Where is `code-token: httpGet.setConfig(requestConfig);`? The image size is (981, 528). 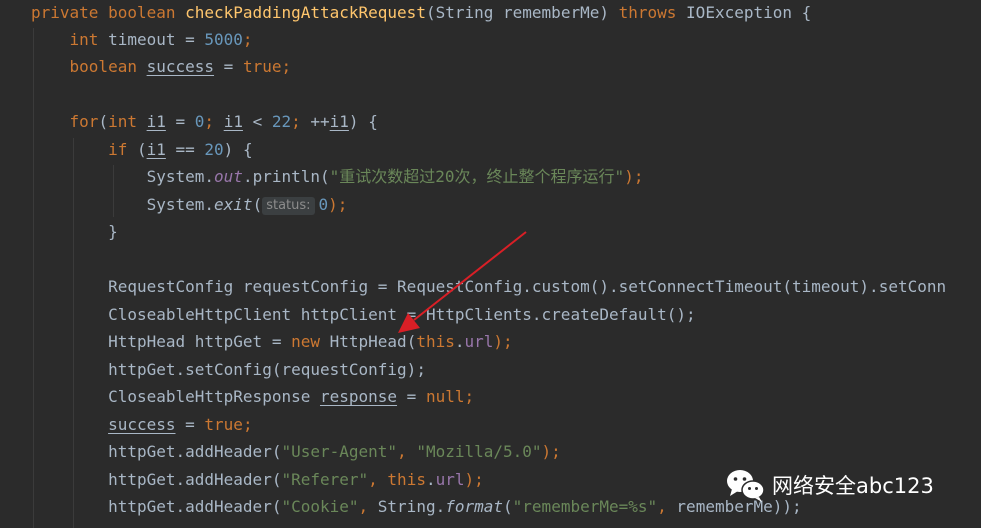 code-token: httpGet.setConfig(requestConfig); is located at coordinates (228, 369).